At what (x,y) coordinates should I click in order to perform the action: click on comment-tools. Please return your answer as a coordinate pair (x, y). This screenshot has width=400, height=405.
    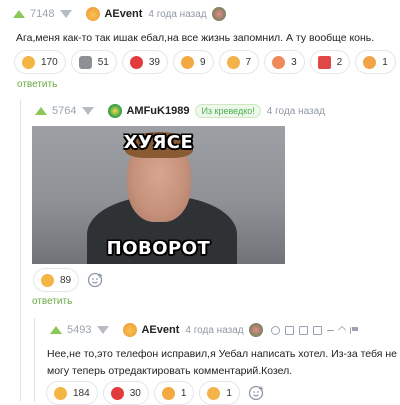
    Looking at the image, I should click on (314, 330).